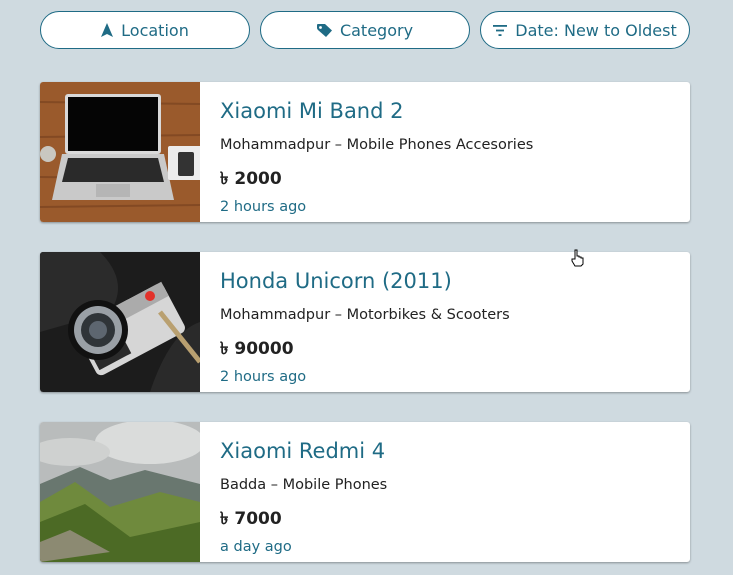  Describe the element at coordinates (377, 145) in the screenshot. I see `listing-location-category: Mohammadpur – Mobile Phones Accesories` at that location.